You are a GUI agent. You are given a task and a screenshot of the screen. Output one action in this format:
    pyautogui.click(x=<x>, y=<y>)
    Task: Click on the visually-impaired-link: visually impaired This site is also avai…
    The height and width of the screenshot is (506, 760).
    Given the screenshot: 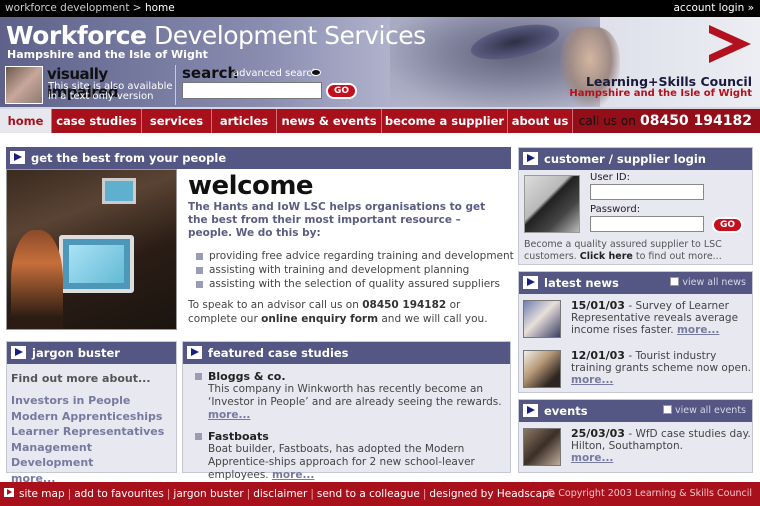 What is the action you would take?
    pyautogui.click(x=87, y=85)
    